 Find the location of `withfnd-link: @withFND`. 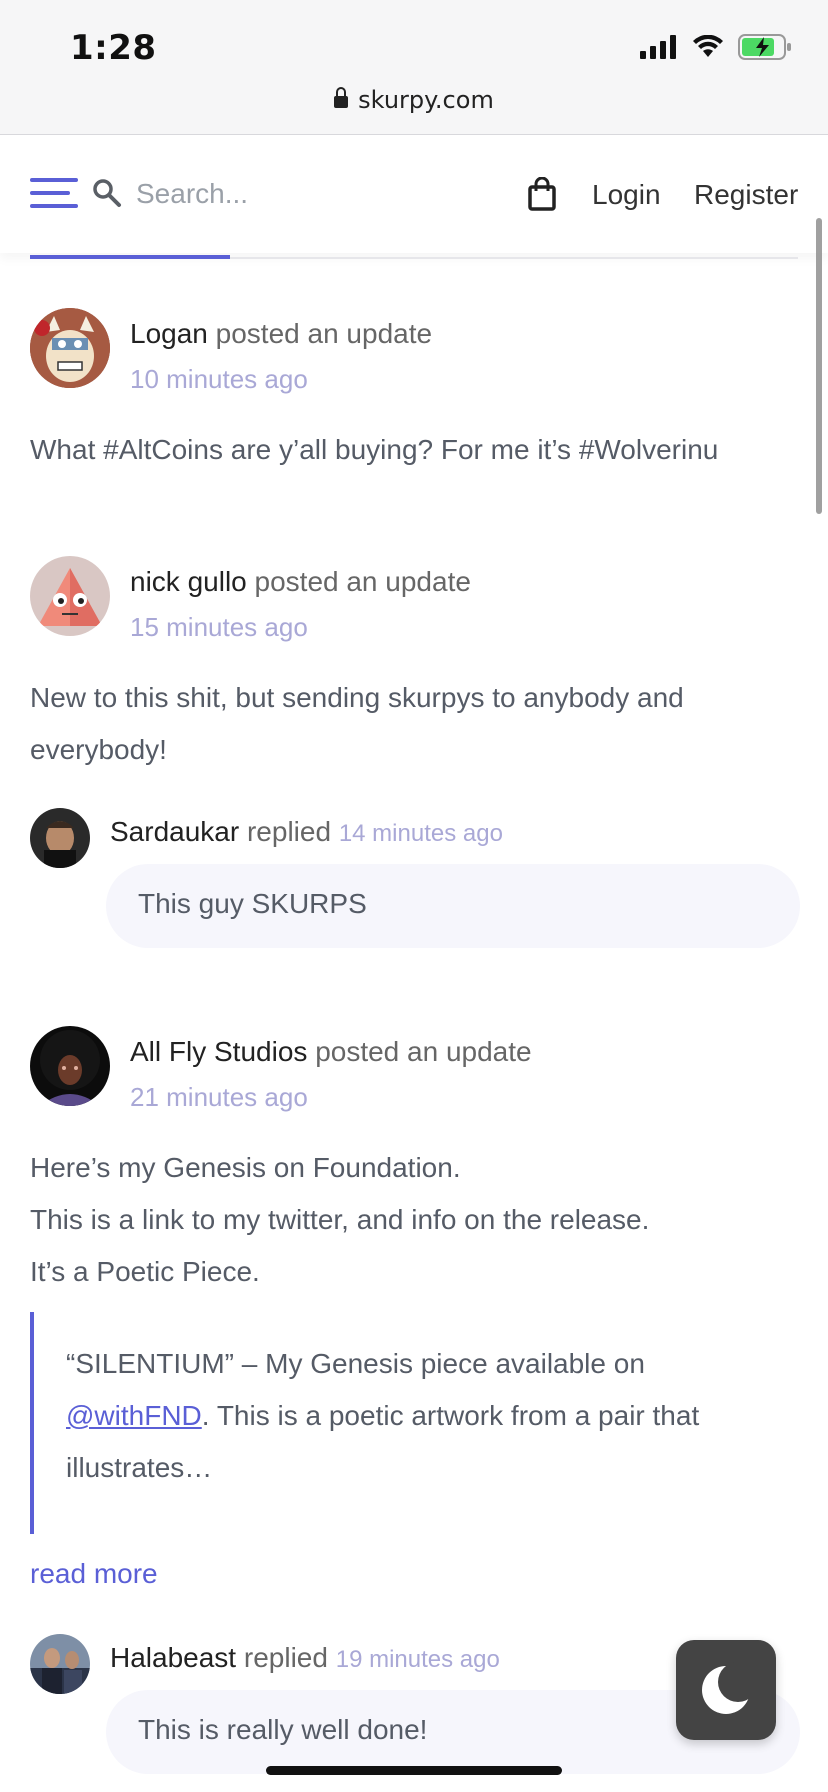

withfnd-link: @withFND is located at coordinates (134, 1415).